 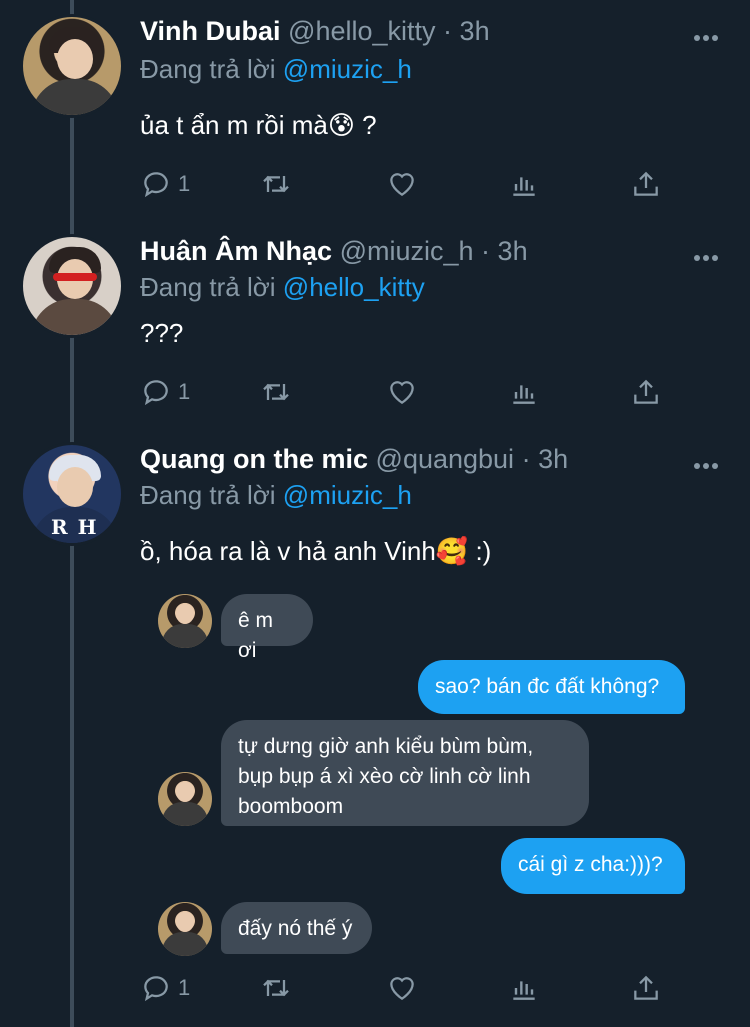 I want to click on avatar: RH, so click(x=72, y=494).